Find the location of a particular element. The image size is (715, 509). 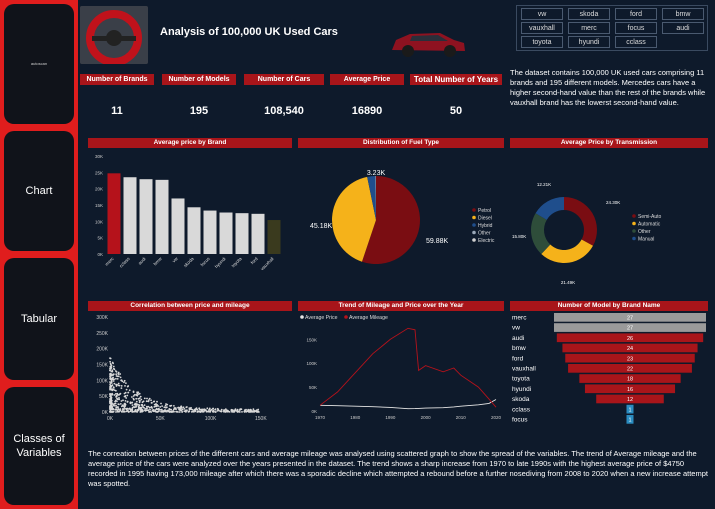

y-tick-label: 0K is located at coordinates (100, 254).